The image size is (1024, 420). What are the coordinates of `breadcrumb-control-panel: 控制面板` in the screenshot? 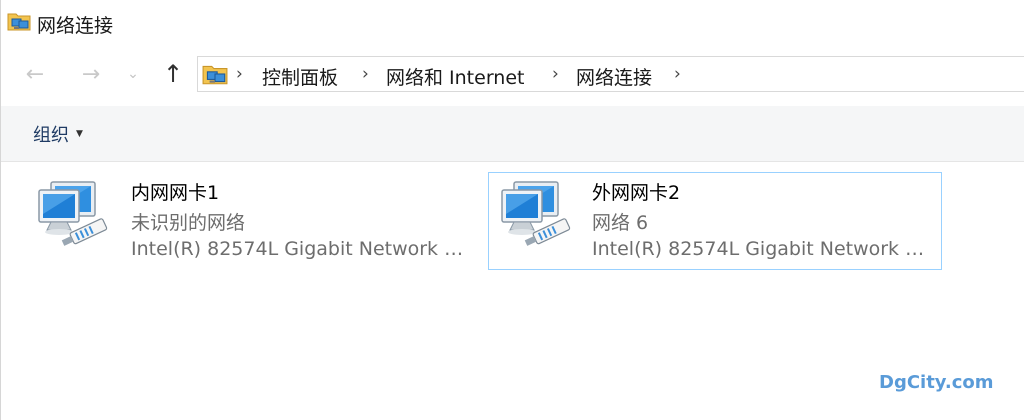 It's located at (300, 76).